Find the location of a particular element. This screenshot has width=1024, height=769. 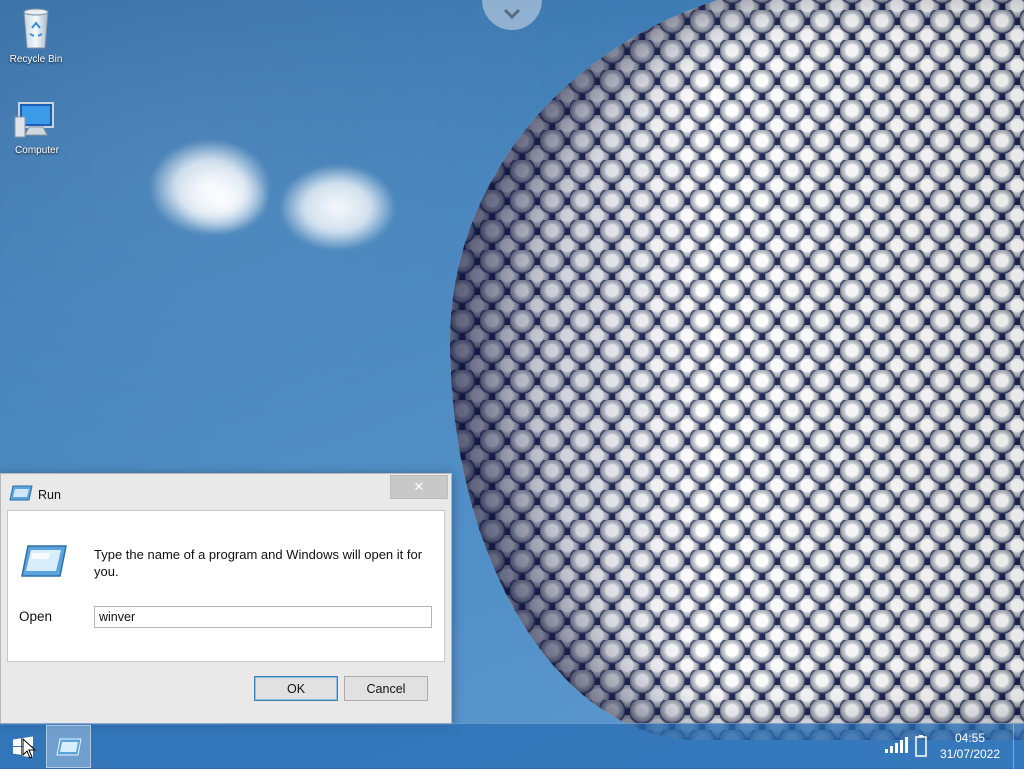

taskbar-item-run is located at coordinates (68, 746).